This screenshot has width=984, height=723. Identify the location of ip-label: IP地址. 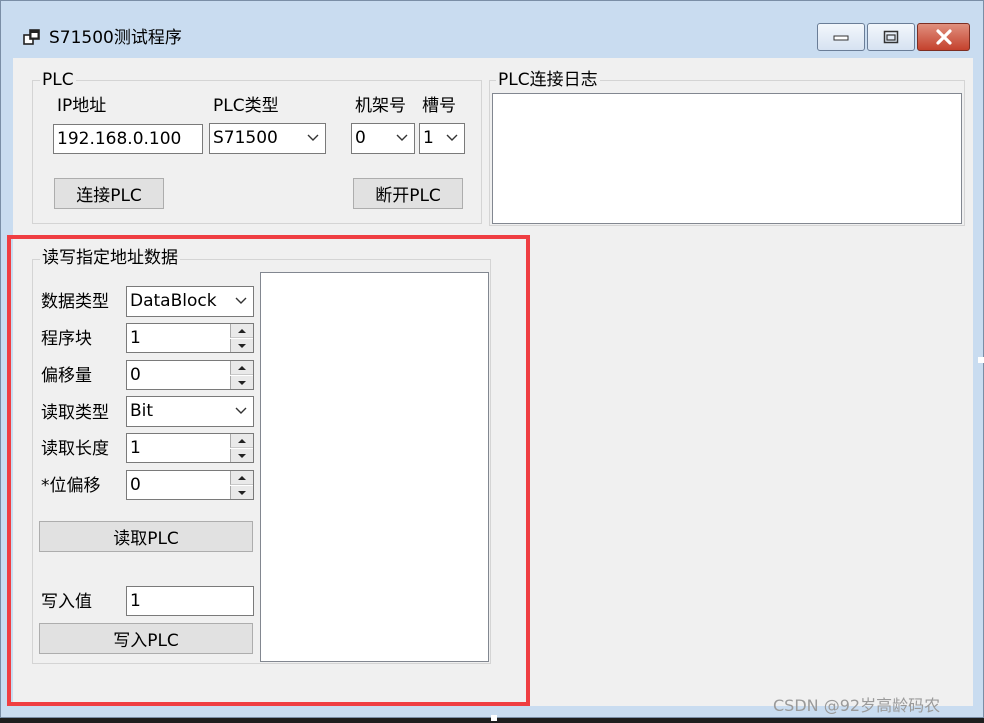
(82, 106).